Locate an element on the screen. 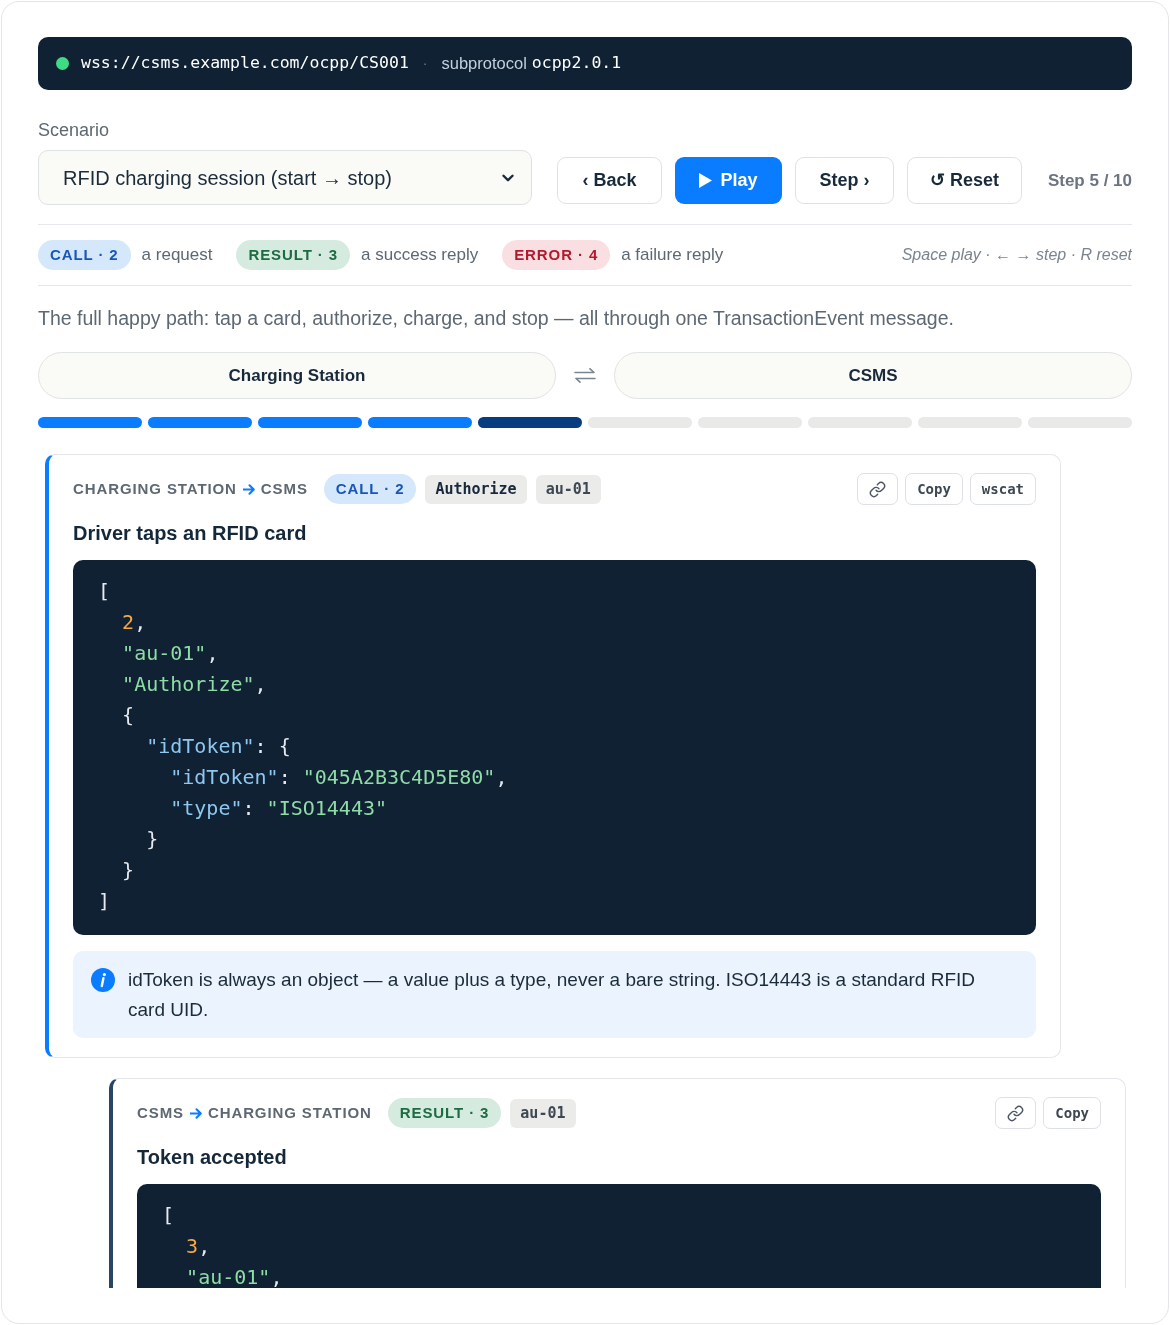 This screenshot has height=1325, width=1170. legend-text: a request is located at coordinates (177, 255).